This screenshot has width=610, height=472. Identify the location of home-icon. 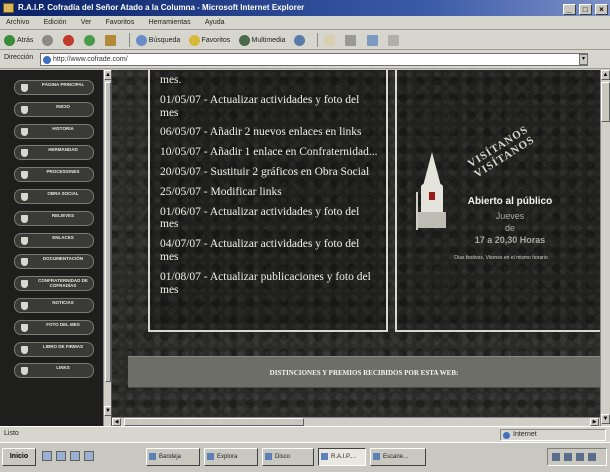
(111, 40).